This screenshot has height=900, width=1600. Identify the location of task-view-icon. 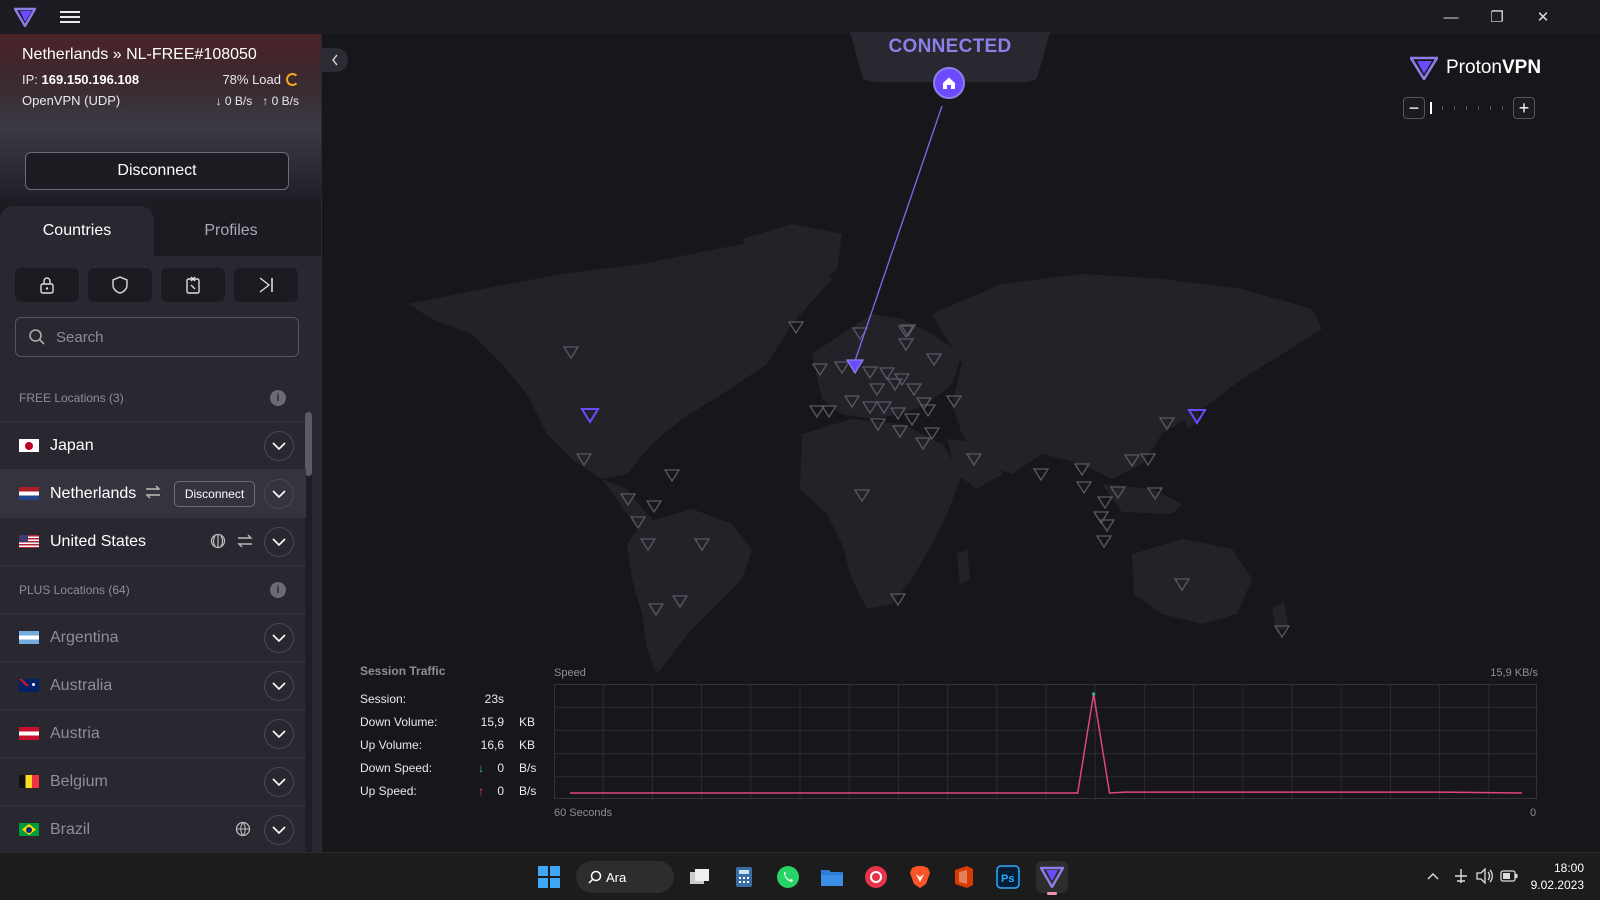
(700, 877).